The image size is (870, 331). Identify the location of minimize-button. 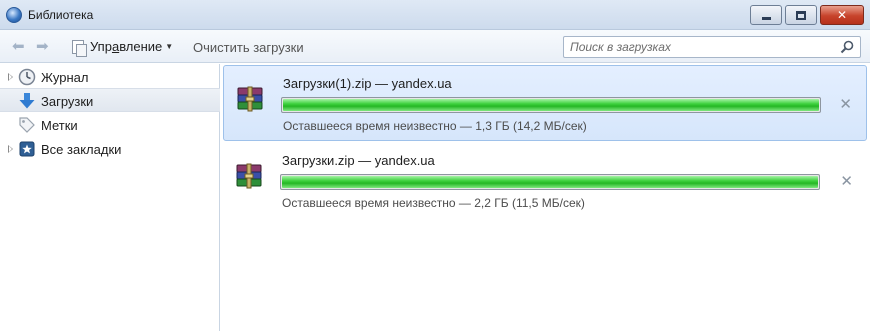
(766, 15).